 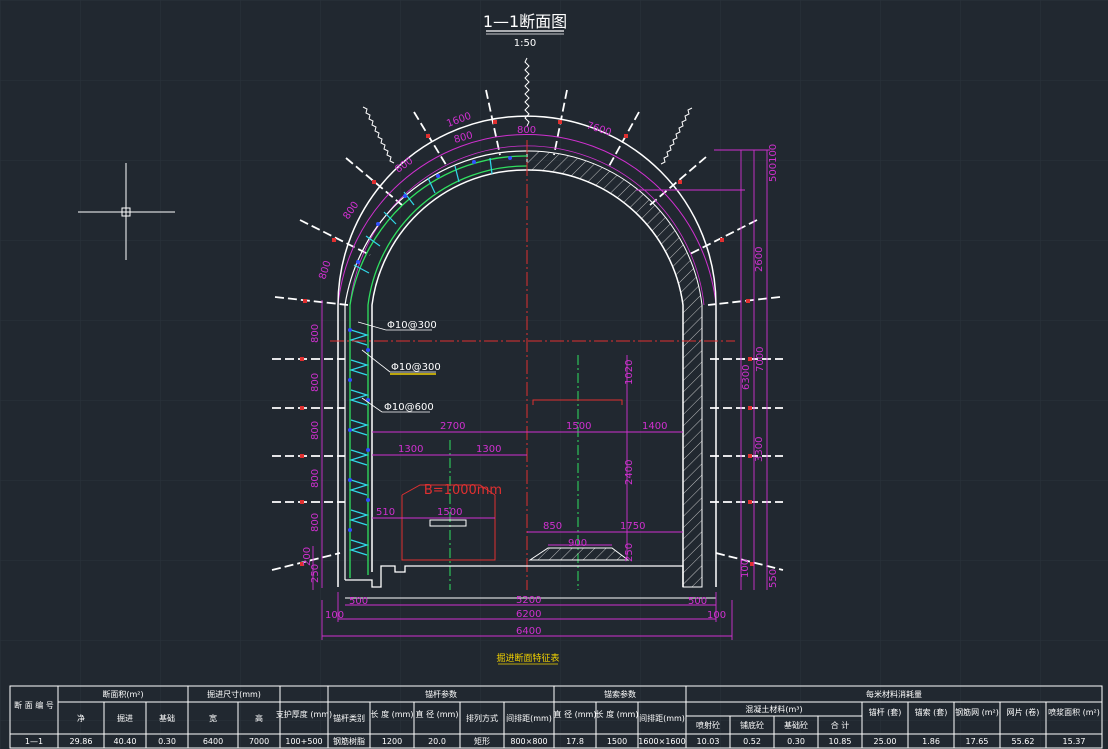 What do you see at coordinates (885, 712) in the screenshot?
I see `th-bolt-sets: 锚杆 (套)` at bounding box center [885, 712].